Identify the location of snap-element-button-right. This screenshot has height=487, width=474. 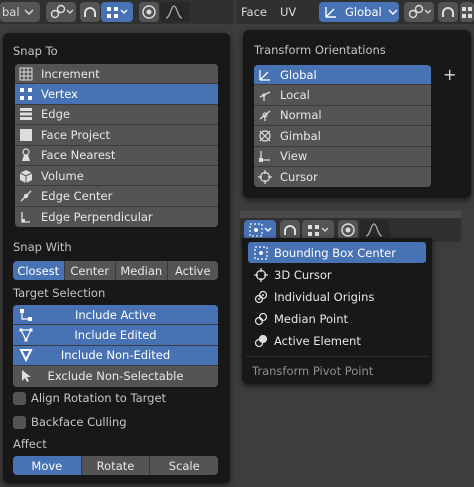
(467, 12).